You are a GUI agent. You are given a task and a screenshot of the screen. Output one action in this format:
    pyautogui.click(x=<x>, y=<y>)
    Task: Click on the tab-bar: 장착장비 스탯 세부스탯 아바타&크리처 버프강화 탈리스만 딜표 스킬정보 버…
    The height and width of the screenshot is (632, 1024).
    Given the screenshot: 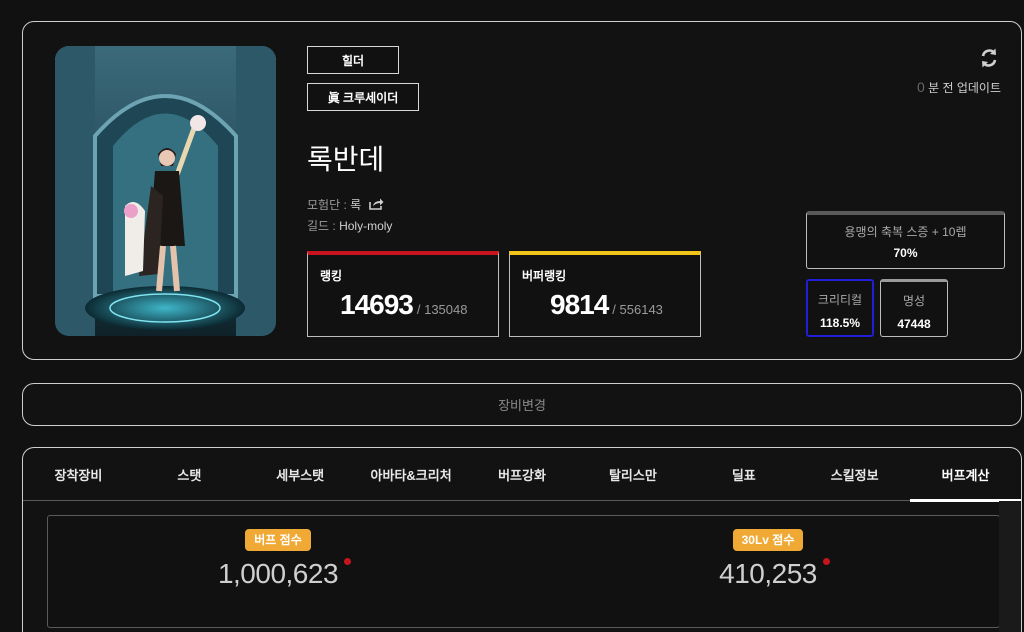 What is the action you would take?
    pyautogui.click(x=522, y=475)
    